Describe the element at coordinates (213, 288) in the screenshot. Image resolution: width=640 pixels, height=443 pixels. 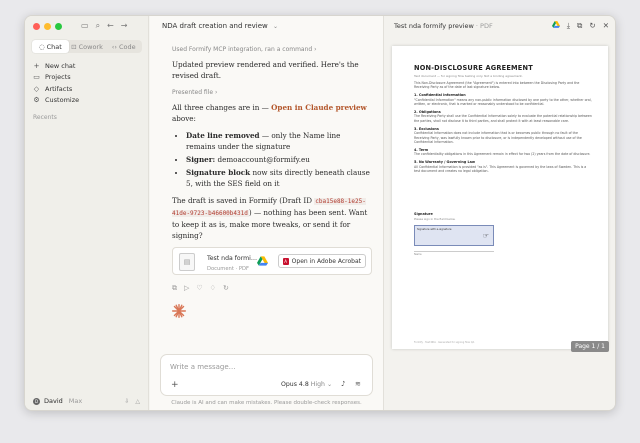
I see `thumbs-down-icon: ♢` at that location.